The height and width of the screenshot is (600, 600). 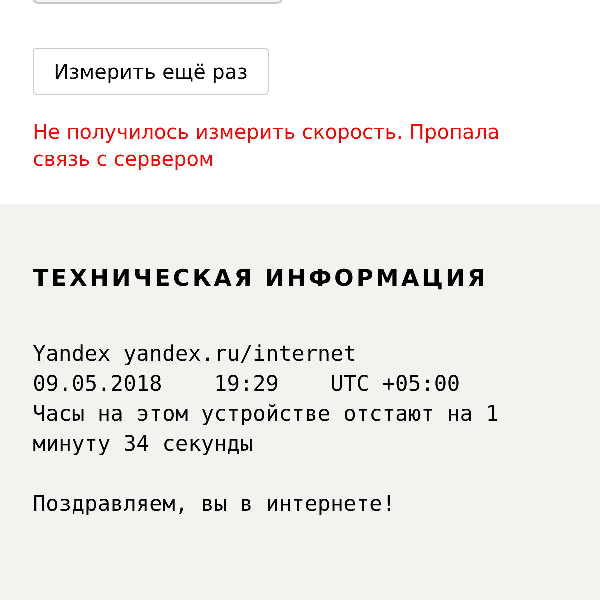 I want to click on retry-button: Измерить ещё раз, so click(x=151, y=71).